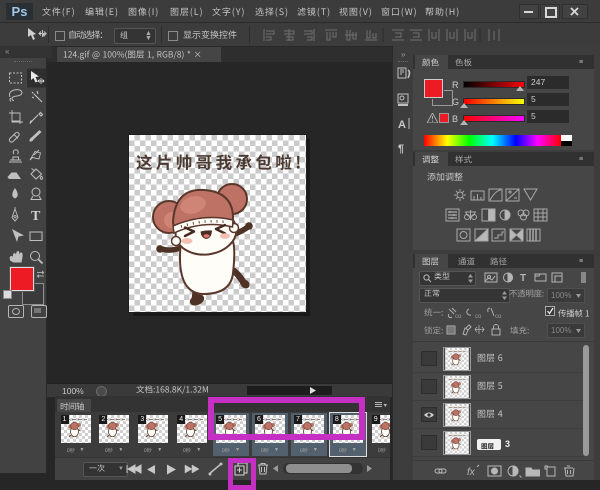  I want to click on svg-text: fx, so click(471, 472).